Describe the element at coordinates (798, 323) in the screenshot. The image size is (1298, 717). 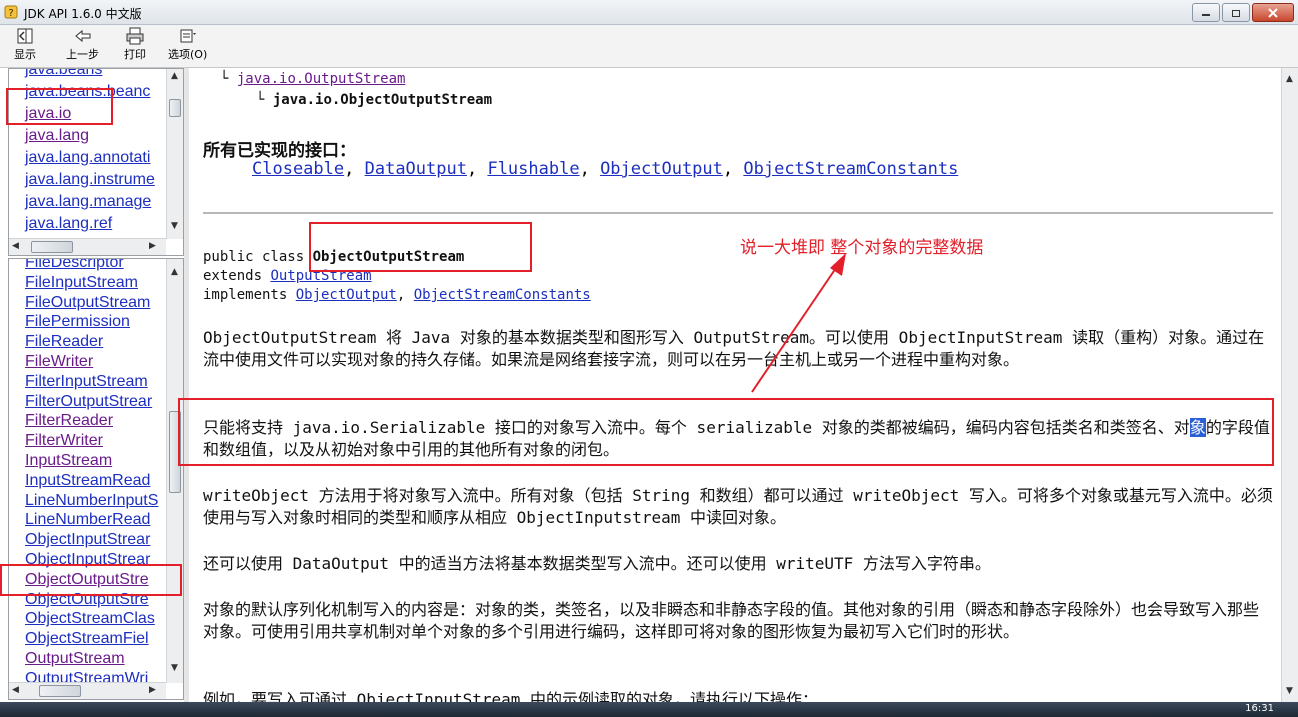
I see `annotation-arrow-icon` at that location.